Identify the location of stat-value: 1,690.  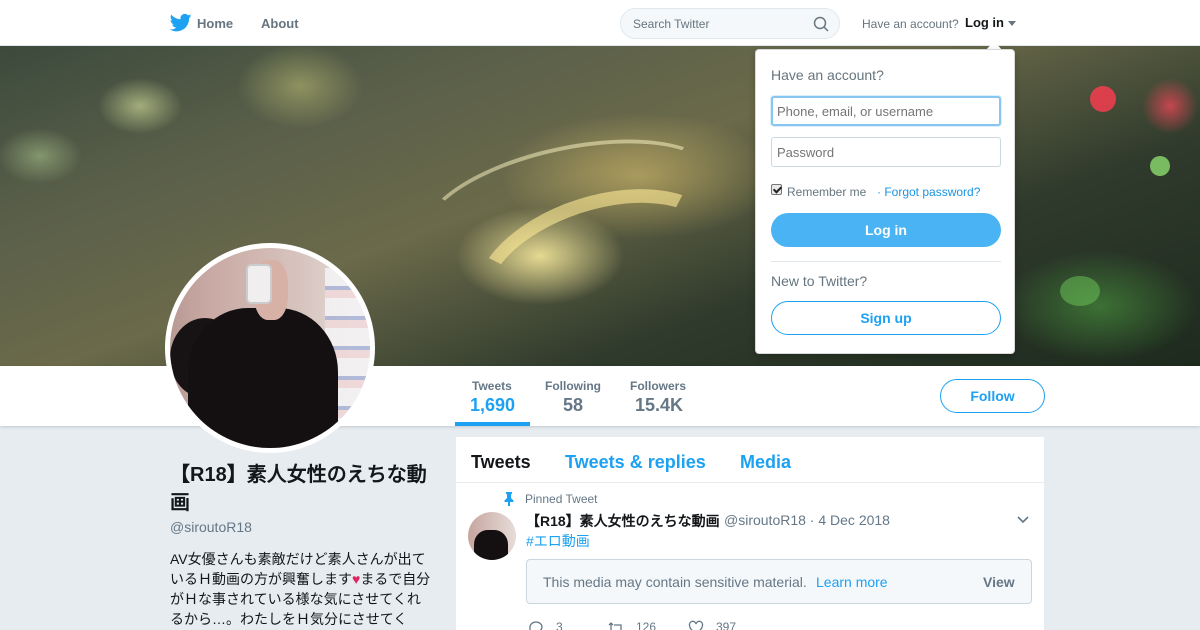
(493, 405).